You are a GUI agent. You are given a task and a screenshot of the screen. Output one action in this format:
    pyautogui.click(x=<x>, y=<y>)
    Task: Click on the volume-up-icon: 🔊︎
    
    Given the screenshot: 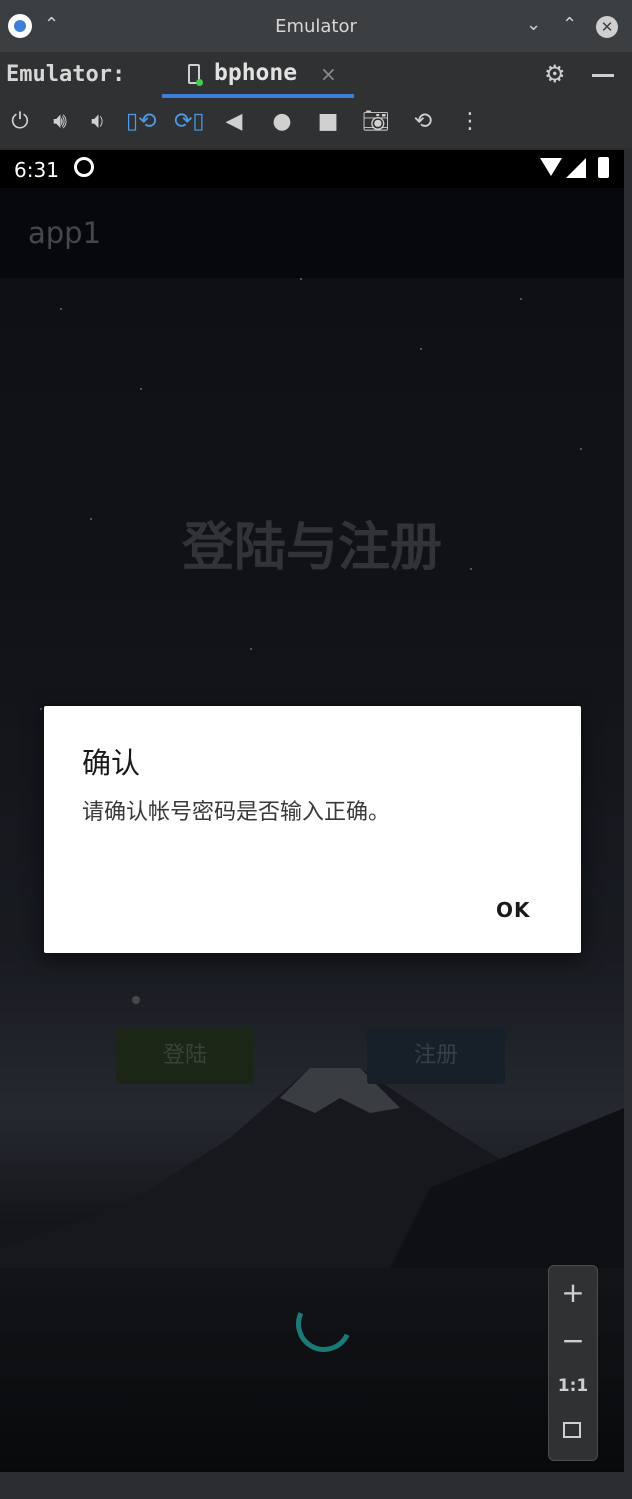 What is the action you would take?
    pyautogui.click(x=60, y=122)
    